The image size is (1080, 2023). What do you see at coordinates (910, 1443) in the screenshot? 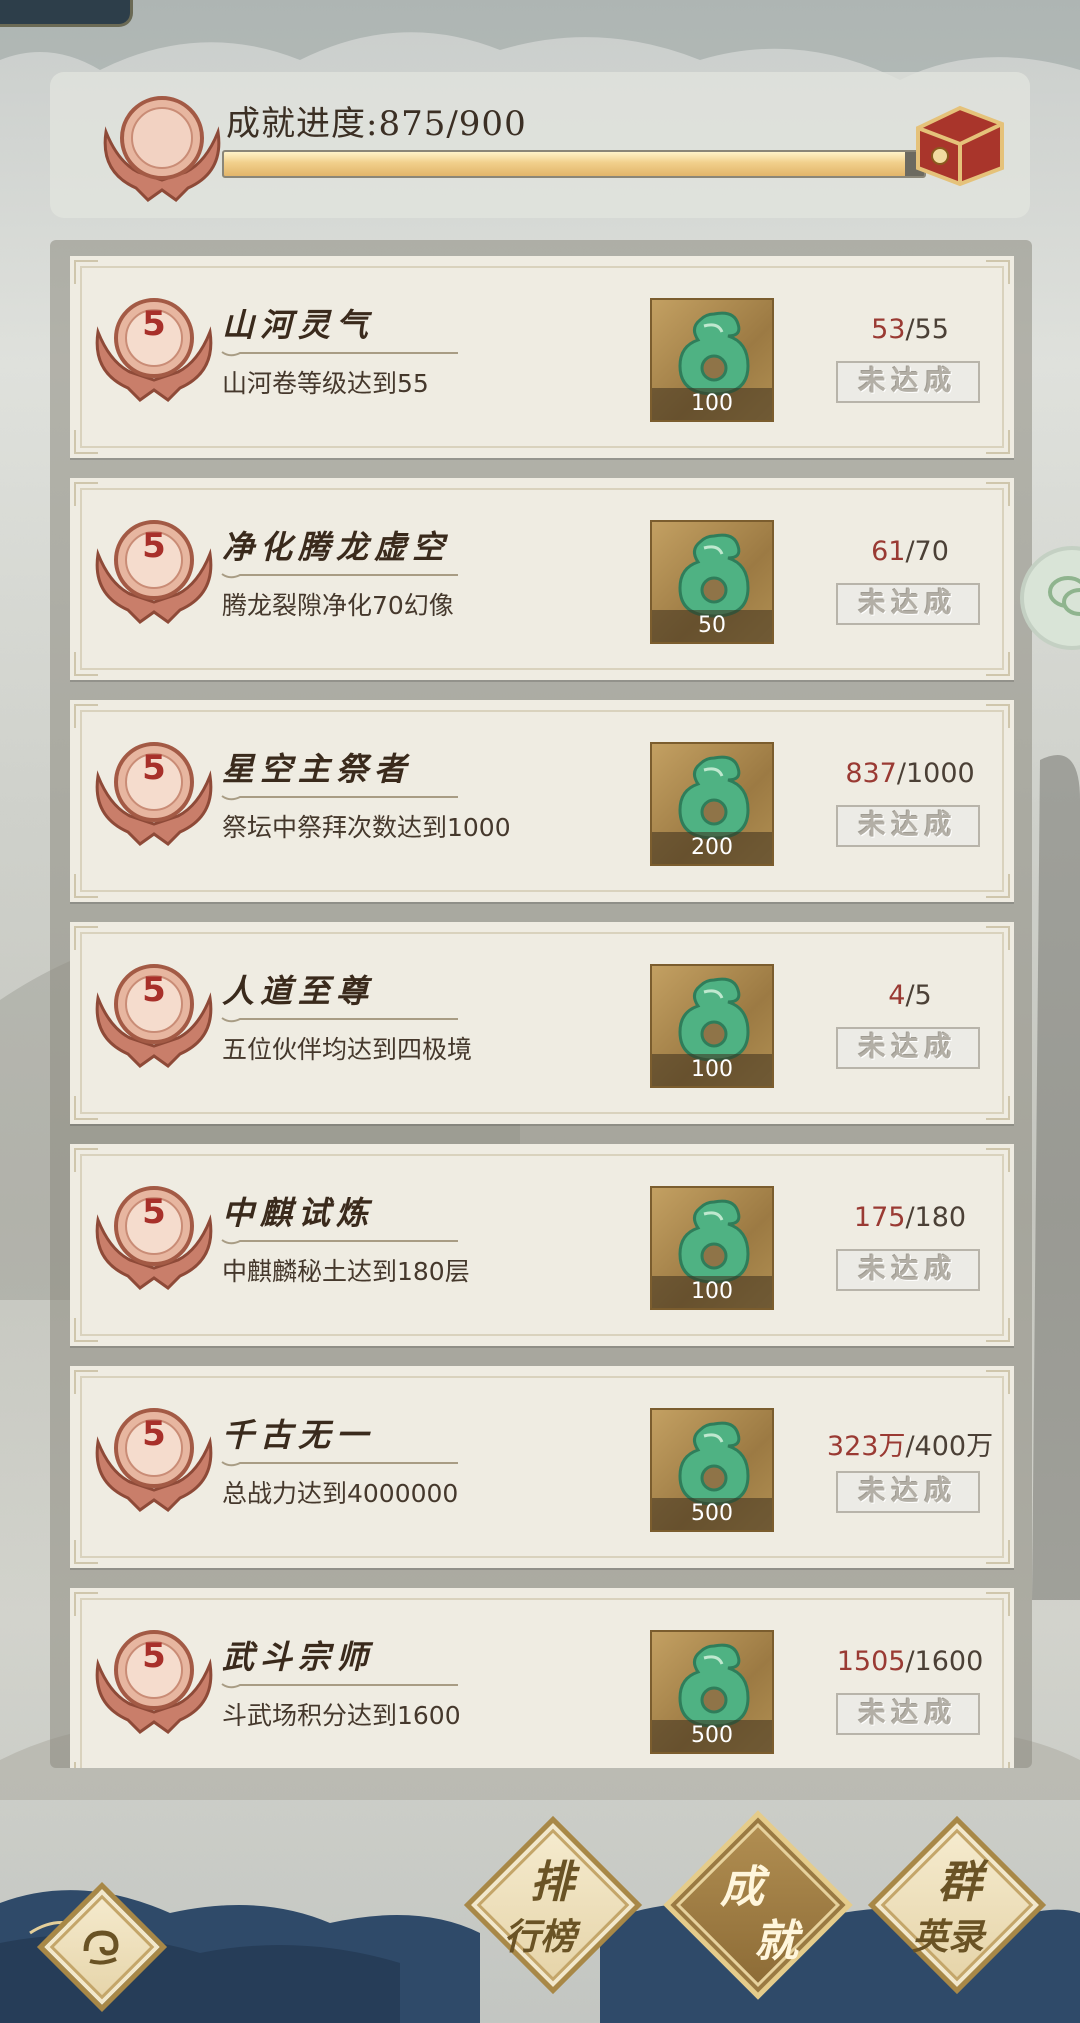
I see `achievement-progress: 323万/400万` at bounding box center [910, 1443].